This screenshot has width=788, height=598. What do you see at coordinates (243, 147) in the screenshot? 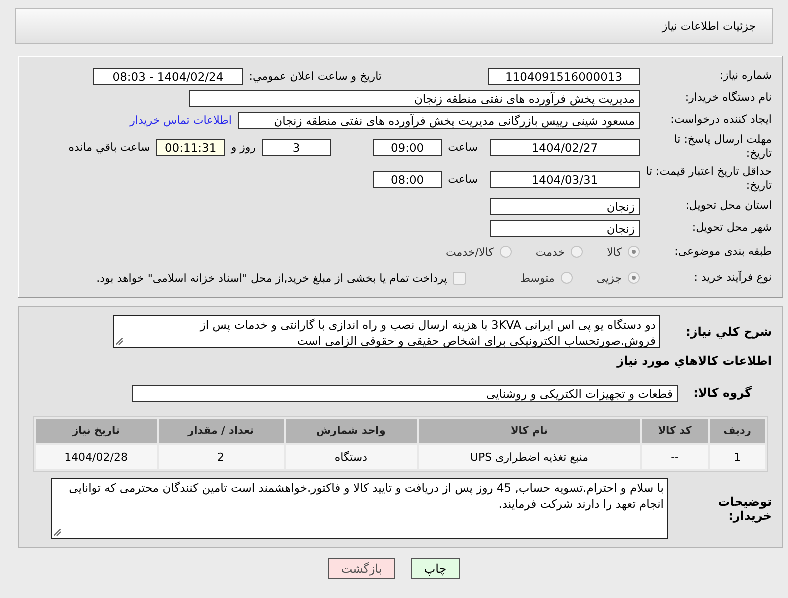
I see `field-label: روز و` at bounding box center [243, 147].